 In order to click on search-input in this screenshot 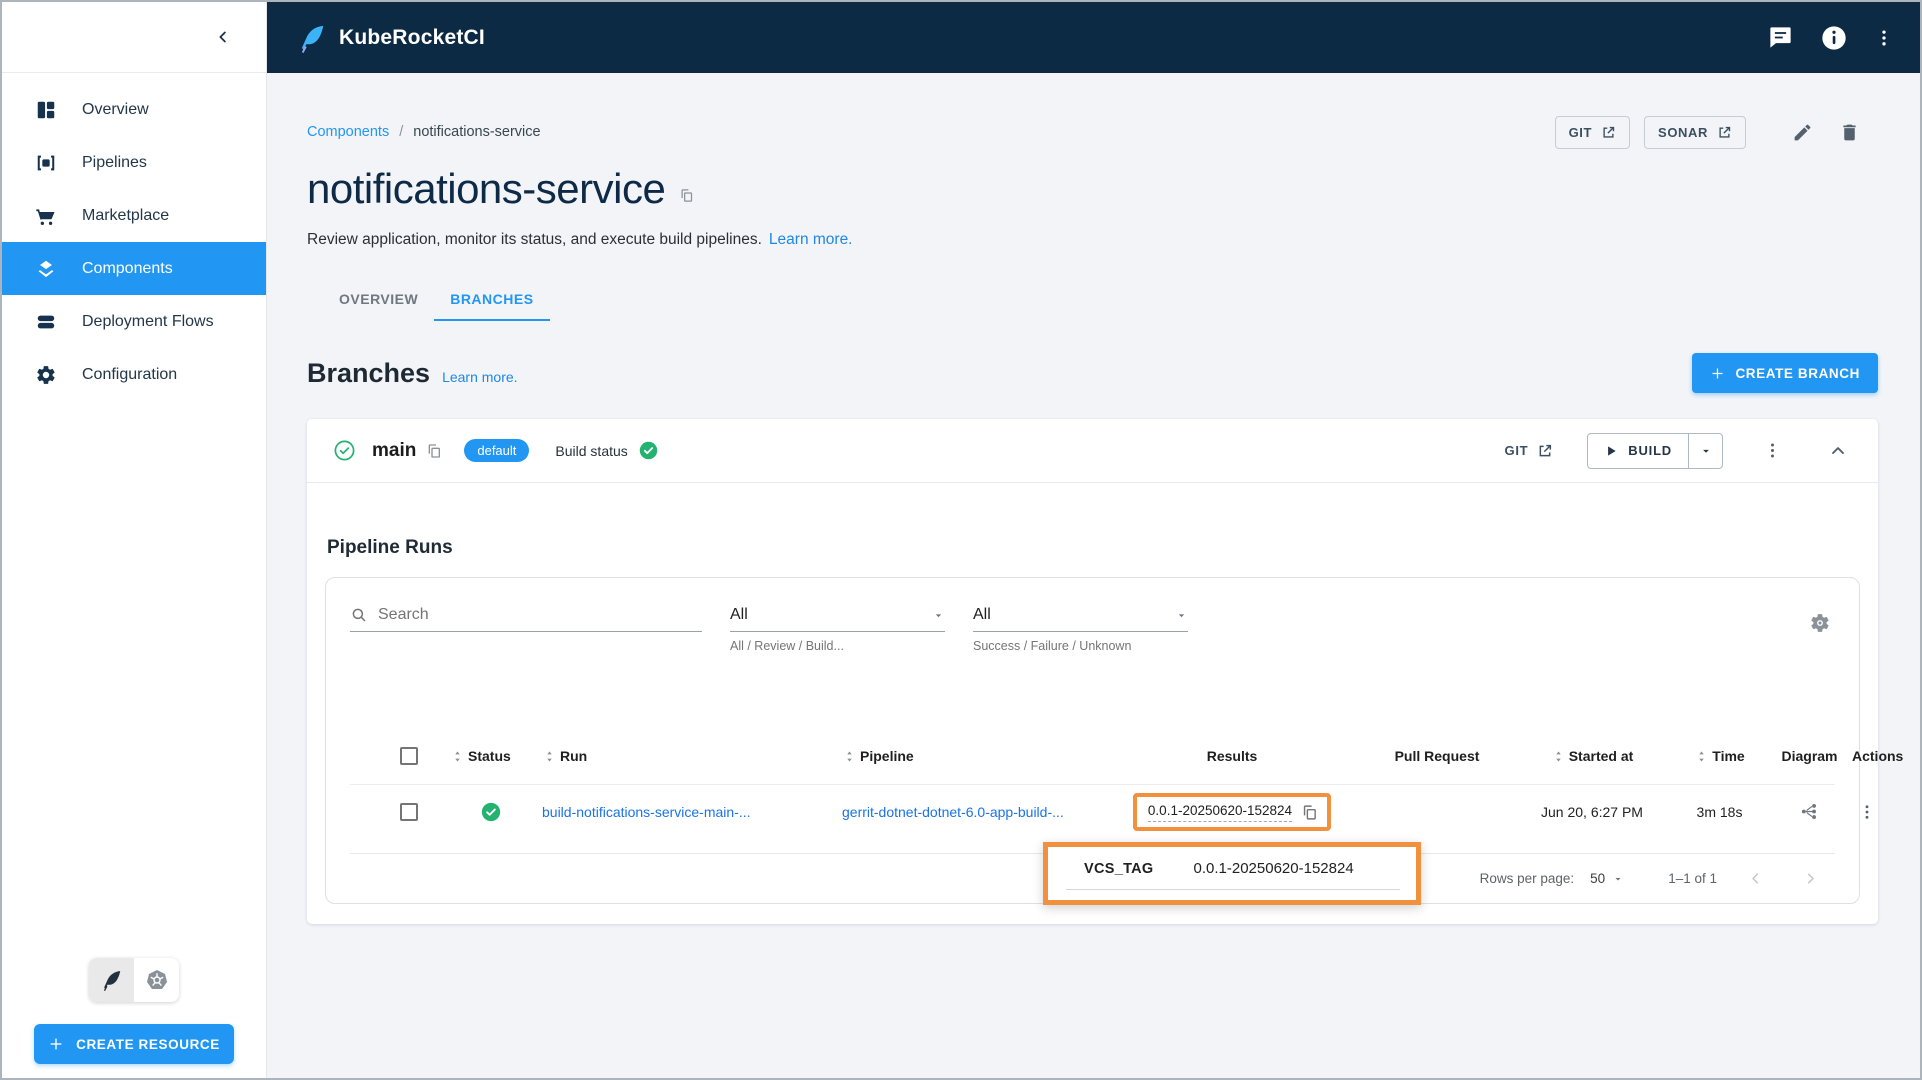, I will do `click(540, 615)`.